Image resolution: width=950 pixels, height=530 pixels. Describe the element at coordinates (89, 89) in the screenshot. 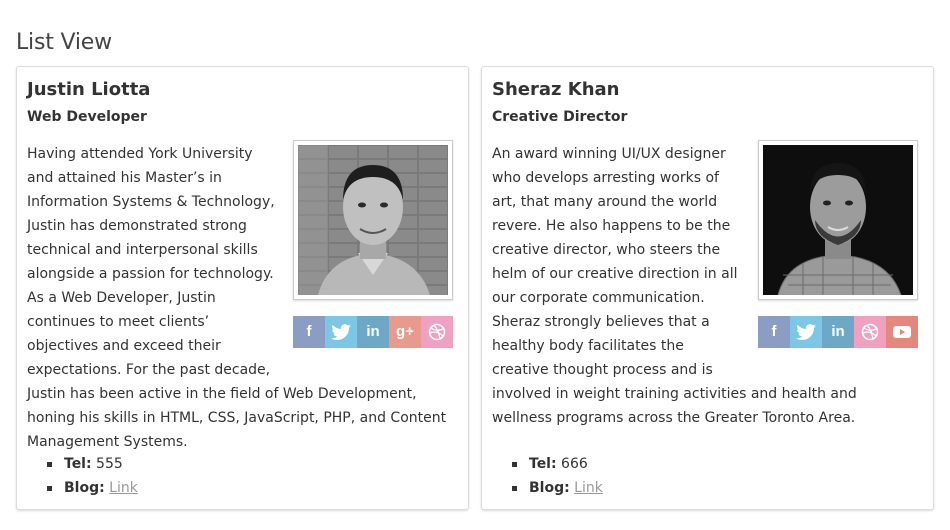

I see `profile-name: Justin Liotta` at that location.